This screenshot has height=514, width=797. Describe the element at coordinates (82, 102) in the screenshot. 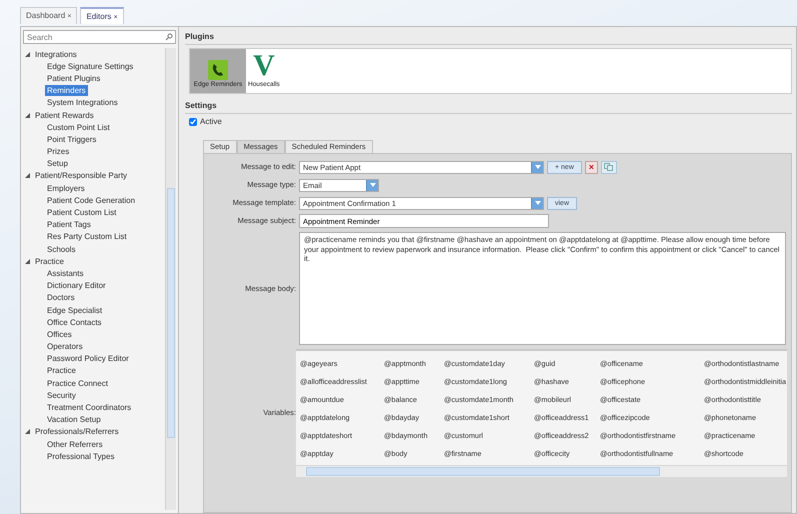

I see `tree-item: System Integrations` at that location.